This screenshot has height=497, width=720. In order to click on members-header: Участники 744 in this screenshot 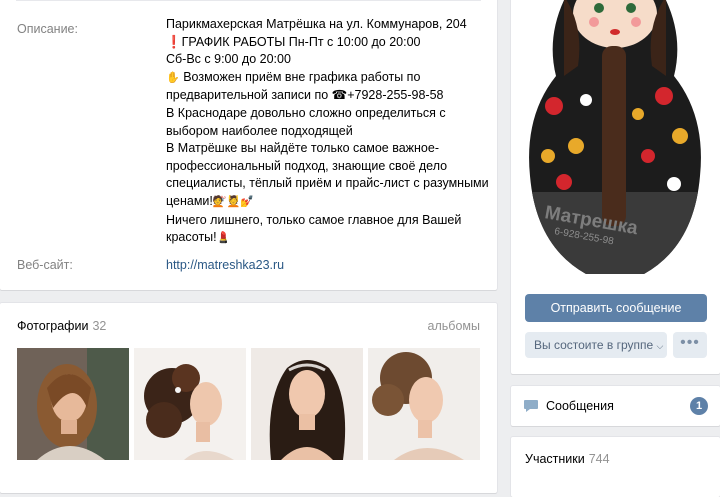, I will do `click(567, 459)`.